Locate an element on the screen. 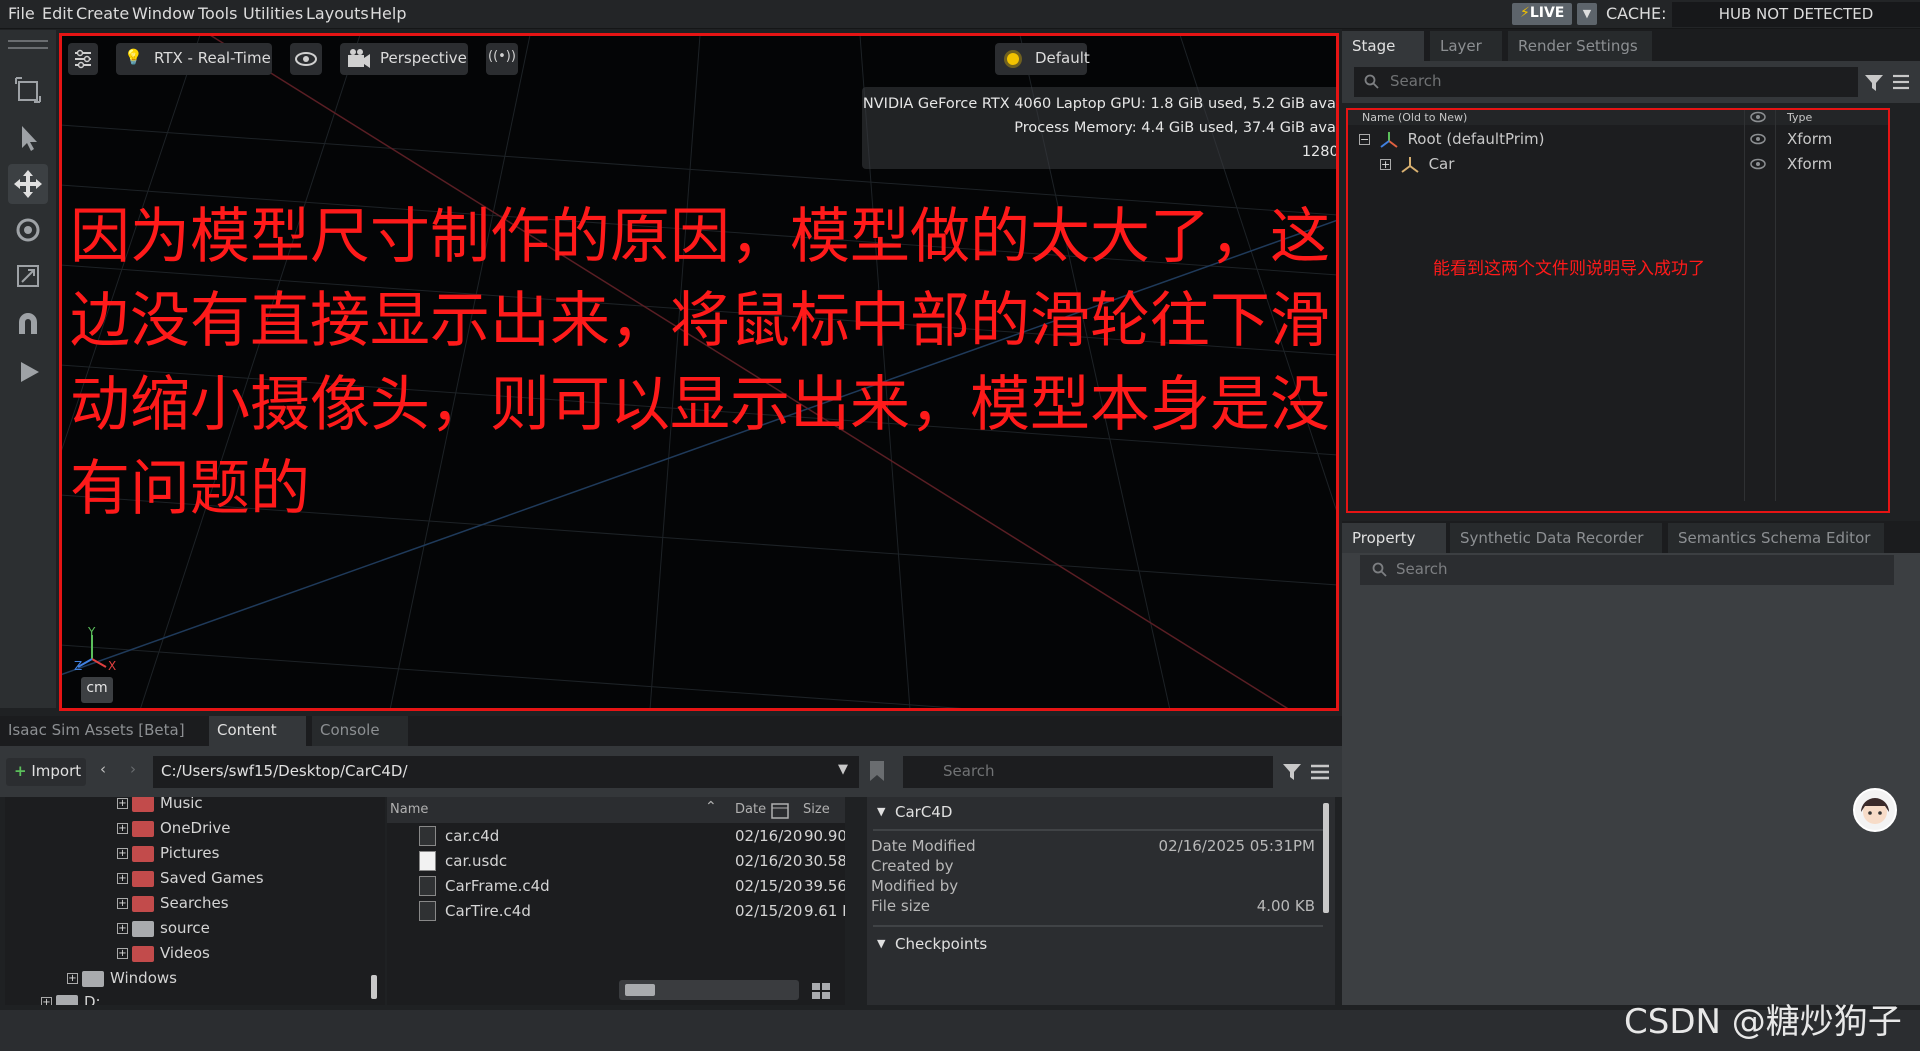  tree-item-drive-d: + D: is located at coordinates (71, 999).